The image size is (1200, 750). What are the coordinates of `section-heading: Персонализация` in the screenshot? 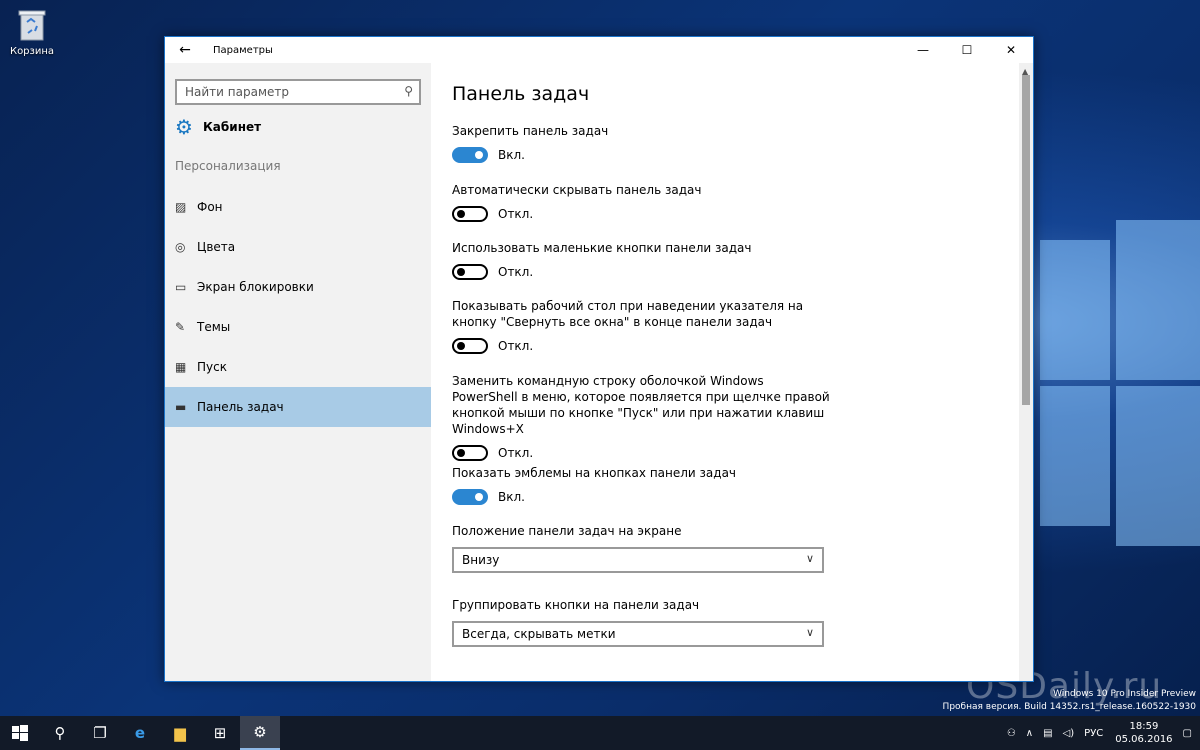 It's located at (228, 166).